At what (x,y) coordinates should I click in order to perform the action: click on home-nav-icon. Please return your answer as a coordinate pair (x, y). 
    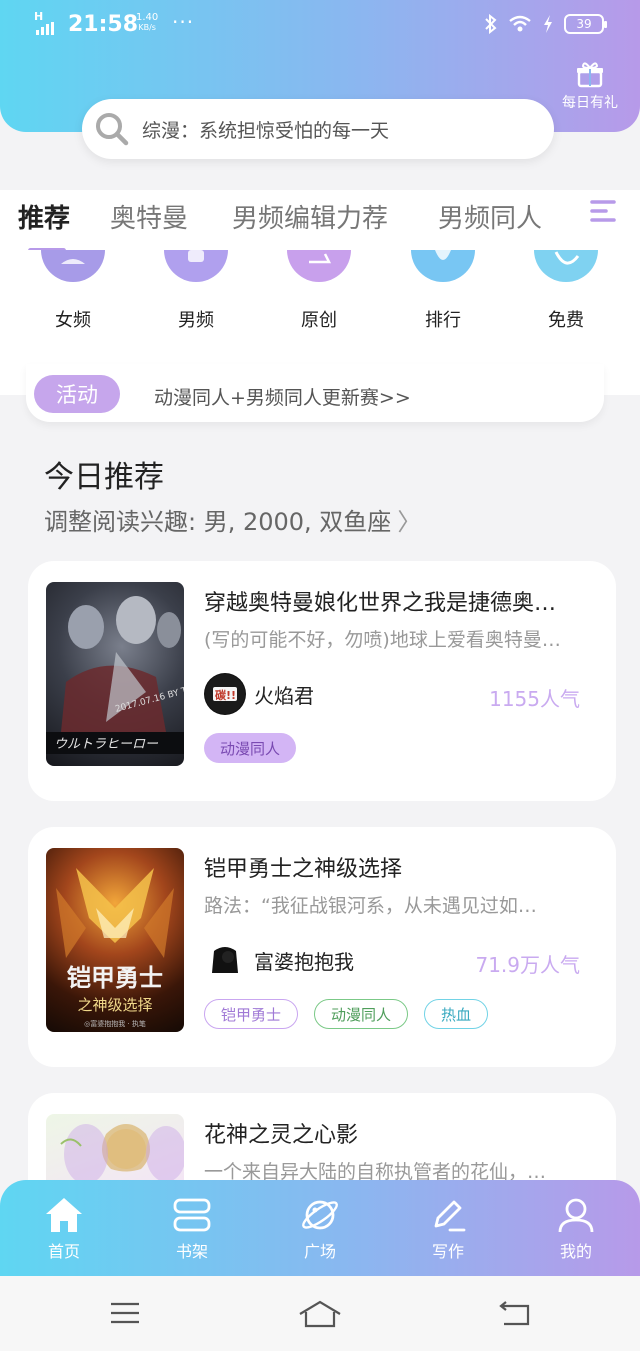
    Looking at the image, I should click on (320, 1314).